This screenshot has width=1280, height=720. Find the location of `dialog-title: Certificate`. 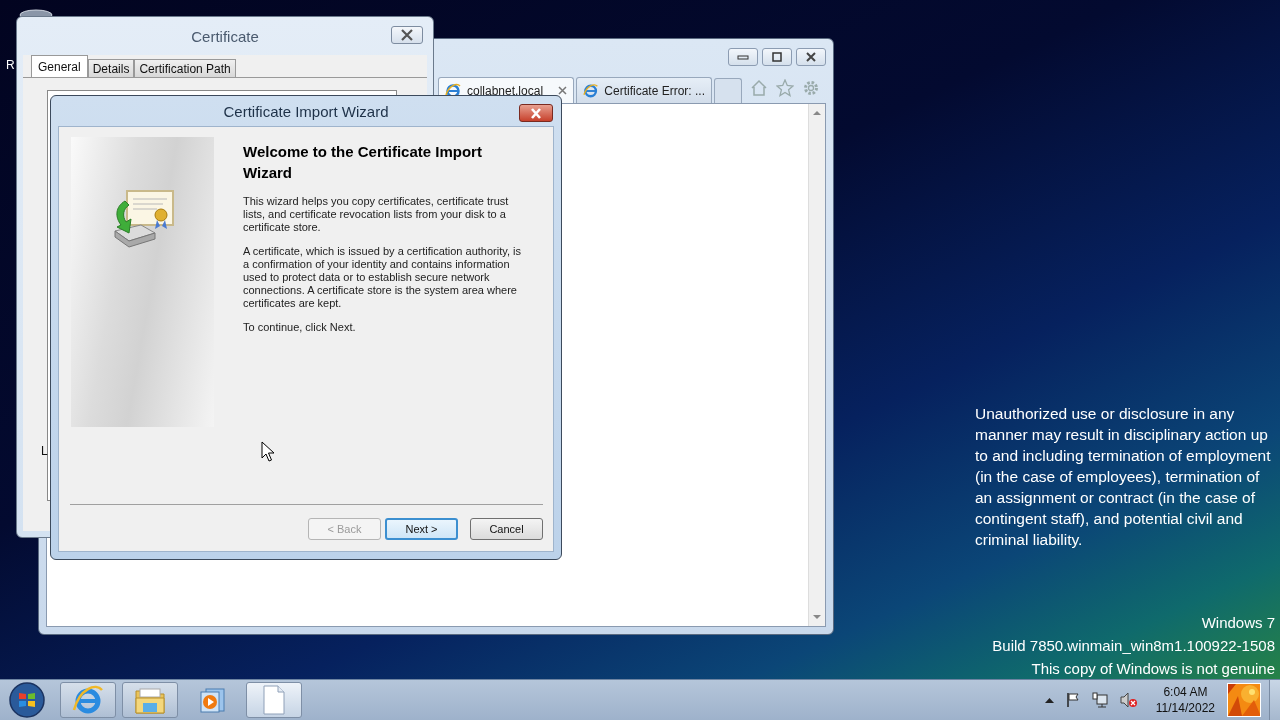

dialog-title: Certificate is located at coordinates (225, 36).